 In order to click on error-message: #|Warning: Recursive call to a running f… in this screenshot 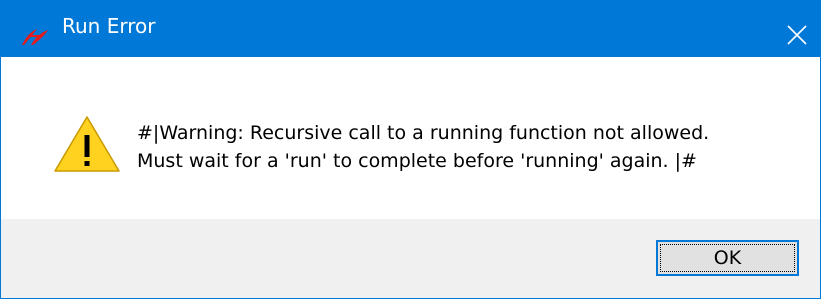, I will do `click(423, 147)`.